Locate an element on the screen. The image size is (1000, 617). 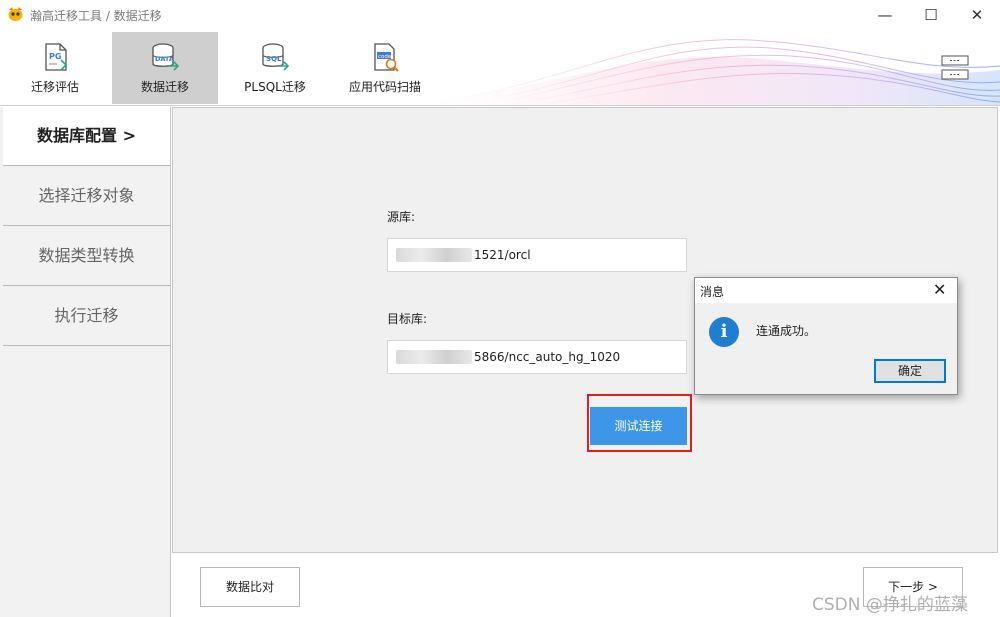
decorative-wave-banner is located at coordinates (715, 72).